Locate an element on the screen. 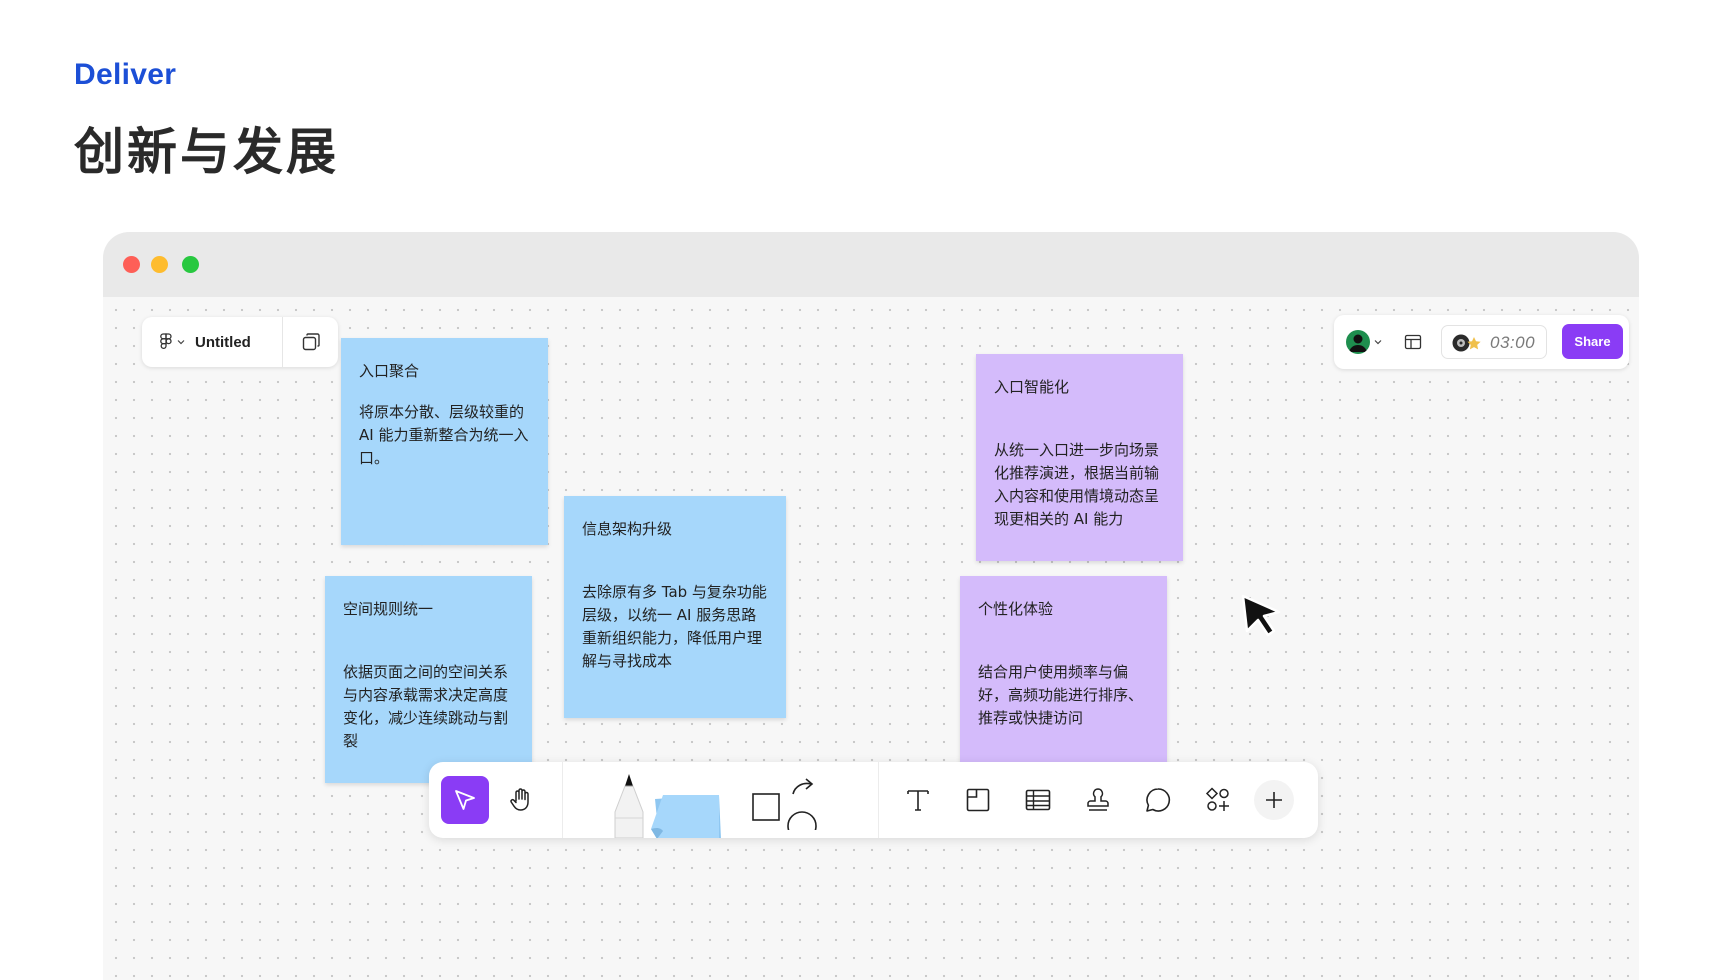 Image resolution: width=1728 pixels, height=980 pixels. text-tool-button is located at coordinates (918, 800).